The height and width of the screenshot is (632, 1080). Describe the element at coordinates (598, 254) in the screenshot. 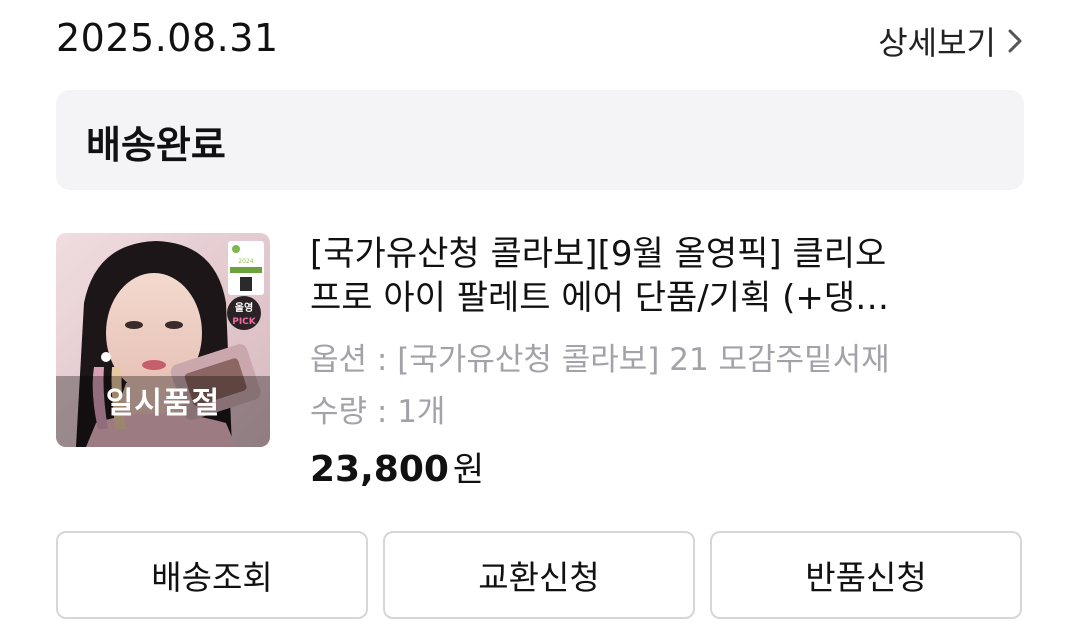

I see `product-title-line1: [국가유산청 콜라보][9월 올영픽] 클리오` at that location.